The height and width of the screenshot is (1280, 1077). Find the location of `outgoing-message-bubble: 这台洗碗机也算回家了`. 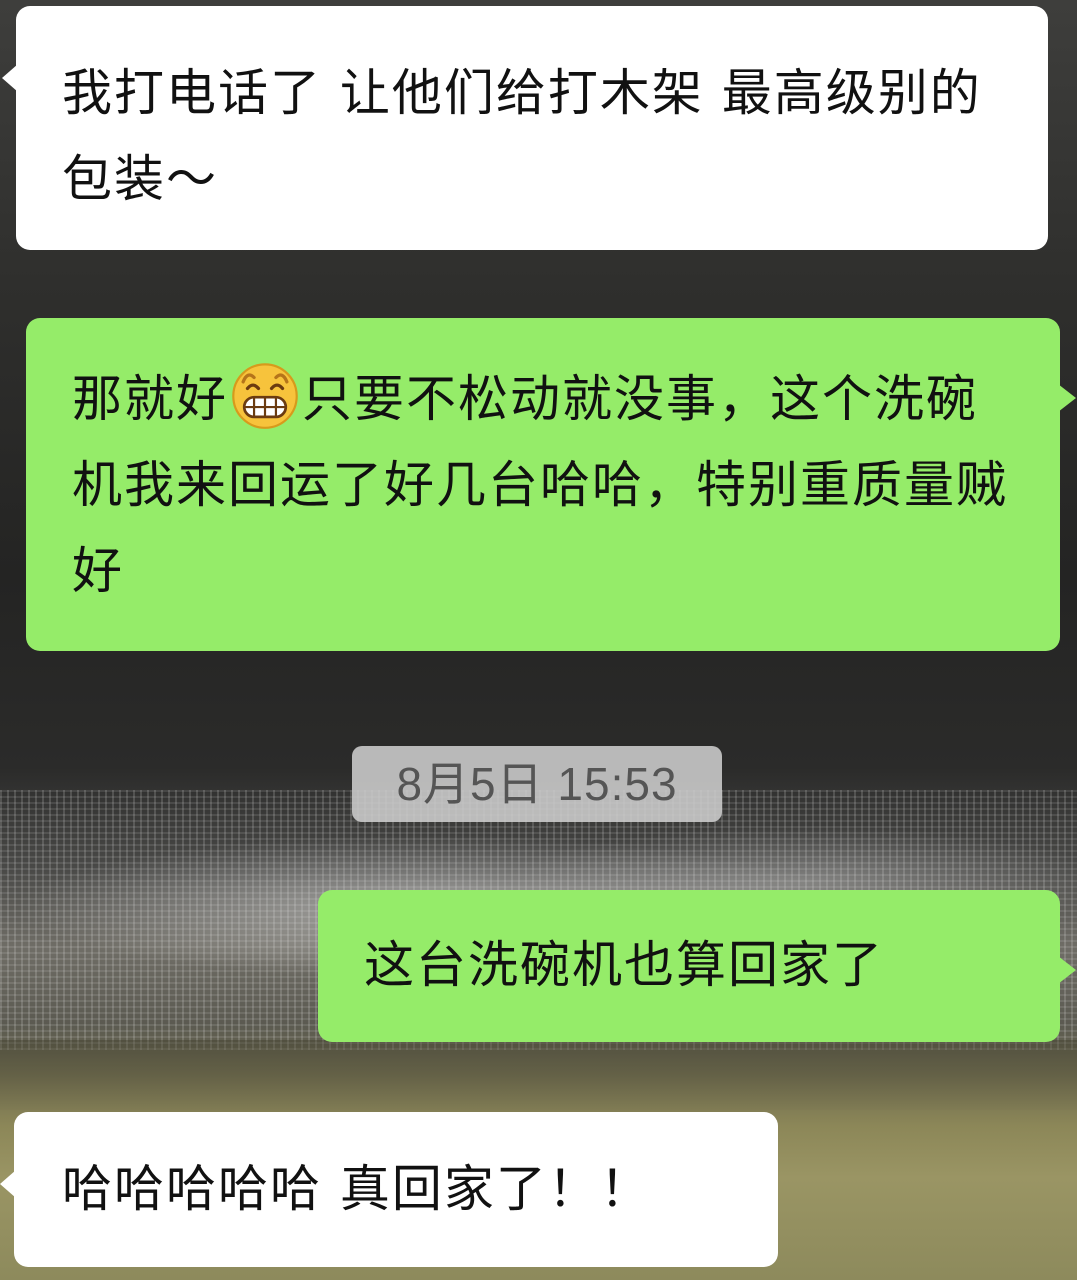

outgoing-message-bubble: 这台洗碗机也算回家了 is located at coordinates (697, 966).